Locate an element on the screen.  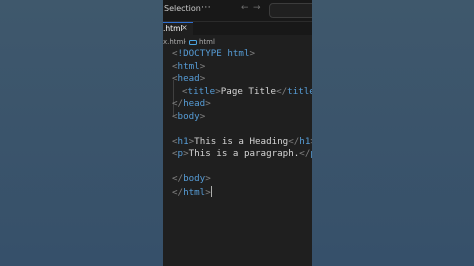
more-menu-icon: ··· is located at coordinates (206, 8).